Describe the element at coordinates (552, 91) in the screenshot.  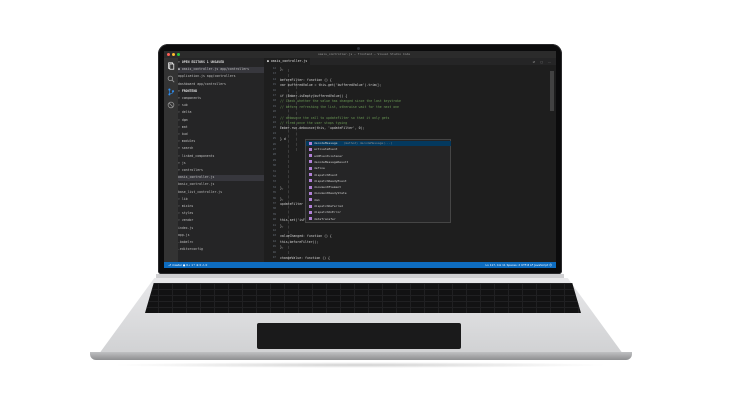
I see `scrollbar-thumb` at that location.